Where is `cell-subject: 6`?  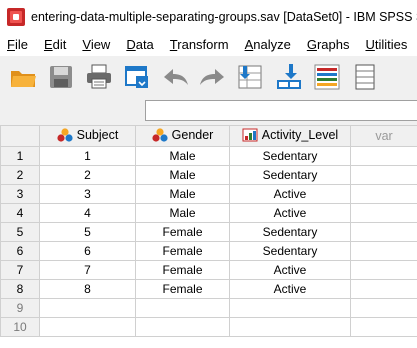
cell-subject: 6 is located at coordinates (87, 251).